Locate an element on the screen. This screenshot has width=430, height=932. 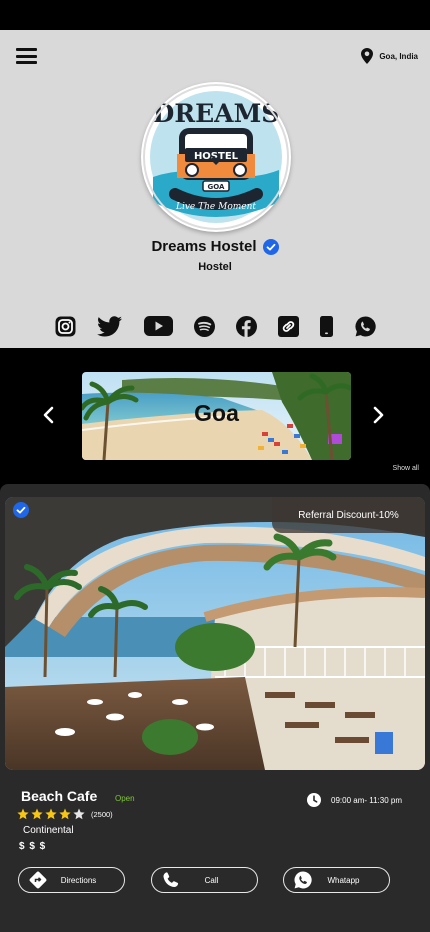
destination-title: Goa is located at coordinates (216, 413).